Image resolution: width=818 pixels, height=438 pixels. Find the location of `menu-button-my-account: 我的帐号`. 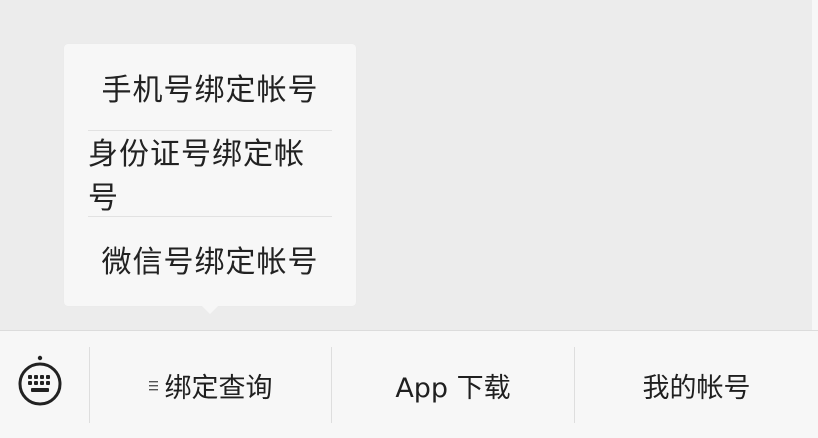

menu-button-my-account: 我的帐号 is located at coordinates (696, 384).